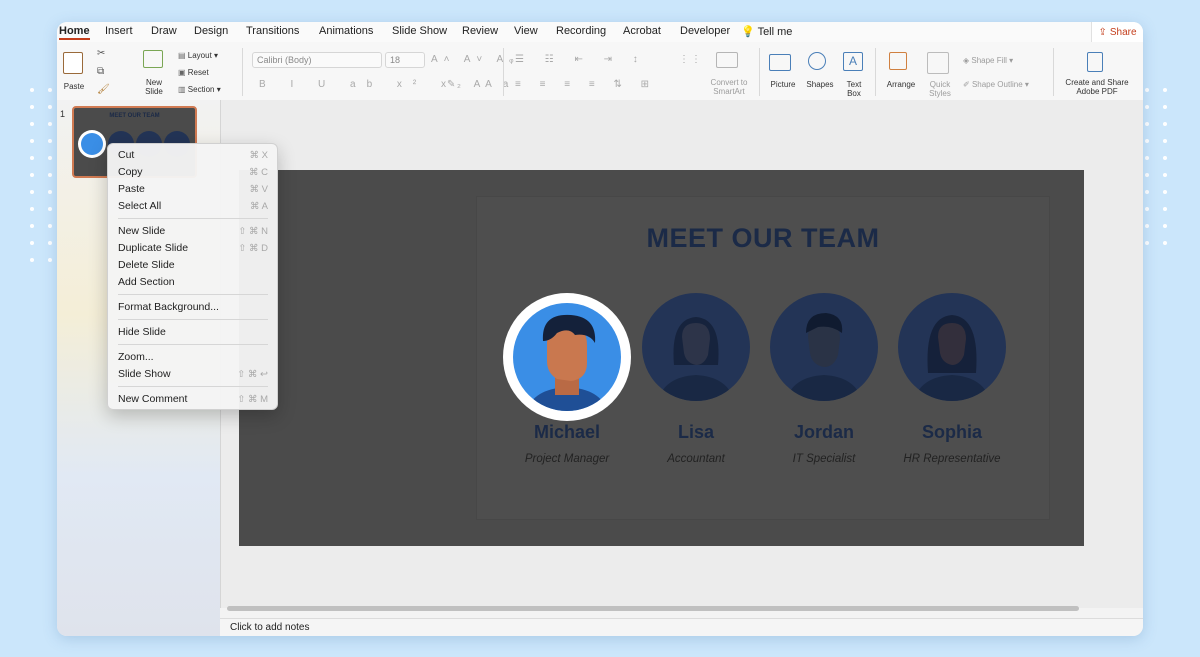 The width and height of the screenshot is (1200, 657). What do you see at coordinates (783, 74) in the screenshot?
I see `picture-button: Picture` at bounding box center [783, 74].